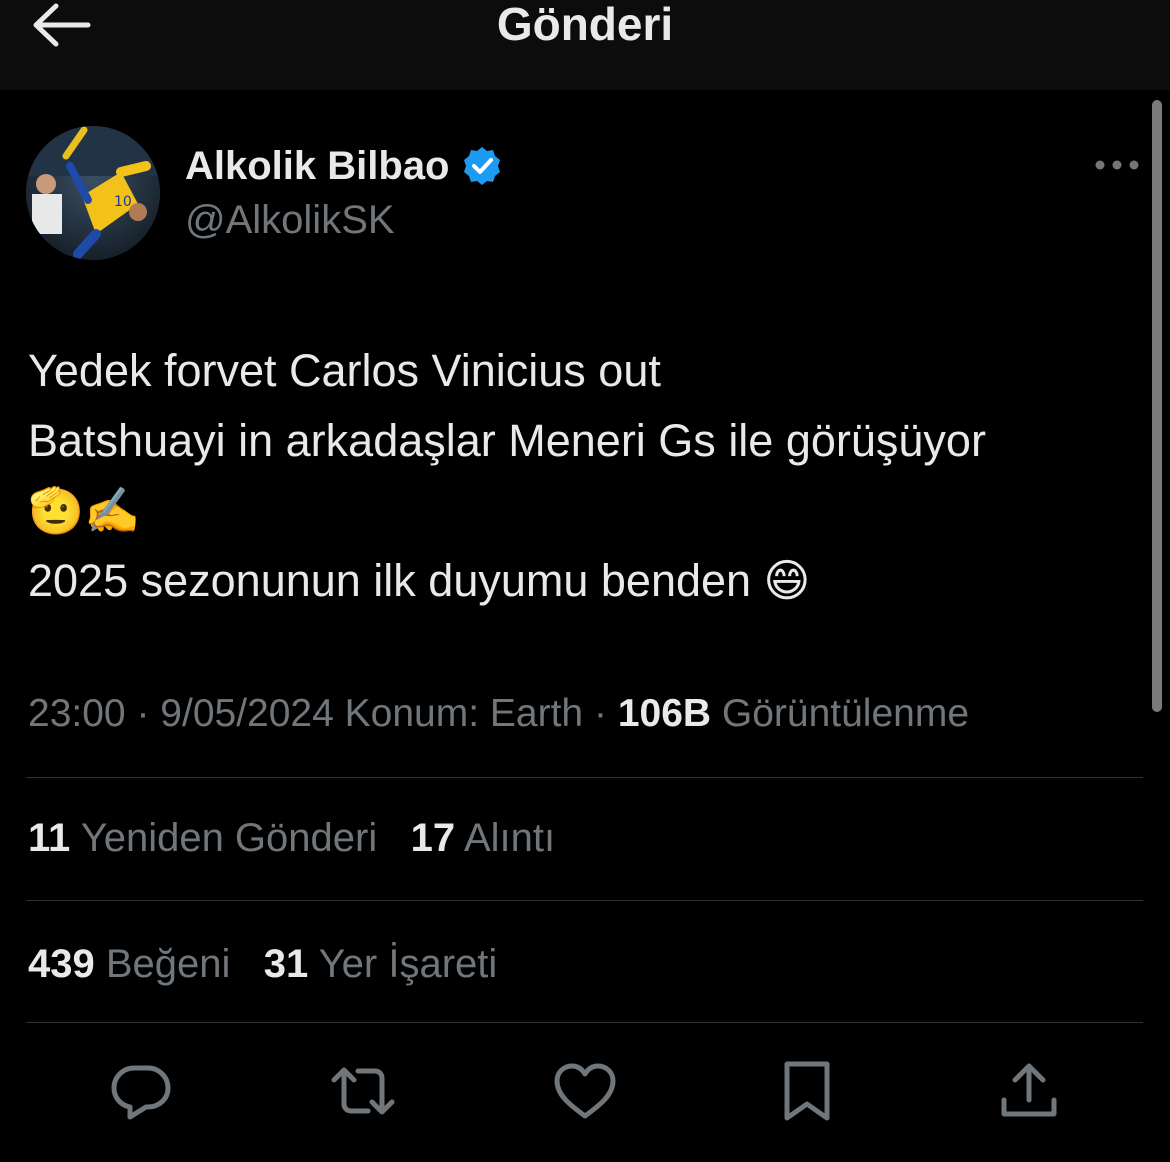 This screenshot has width=1170, height=1162. Describe the element at coordinates (481, 166) in the screenshot. I see `verified-badge-icon` at that location.